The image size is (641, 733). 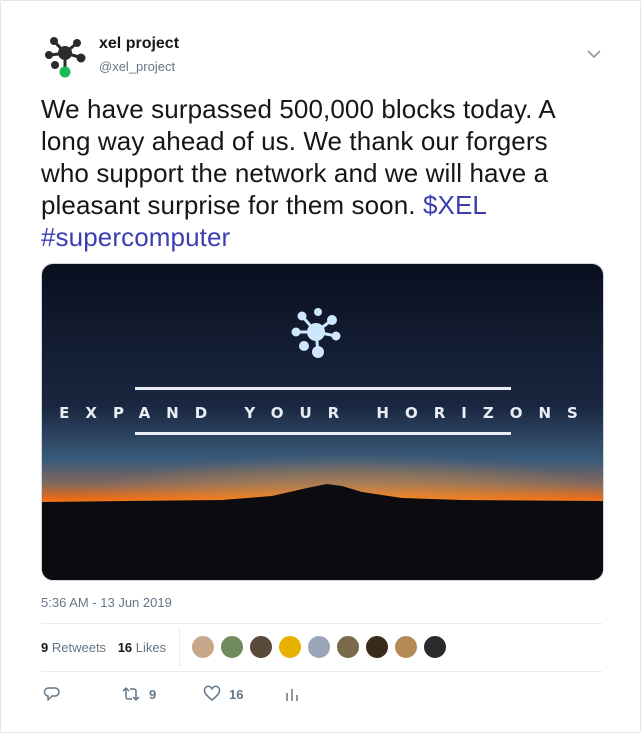 What do you see at coordinates (107, 647) in the screenshot?
I see `tweet-stats: 9 Retweets 16 Likes` at bounding box center [107, 647].